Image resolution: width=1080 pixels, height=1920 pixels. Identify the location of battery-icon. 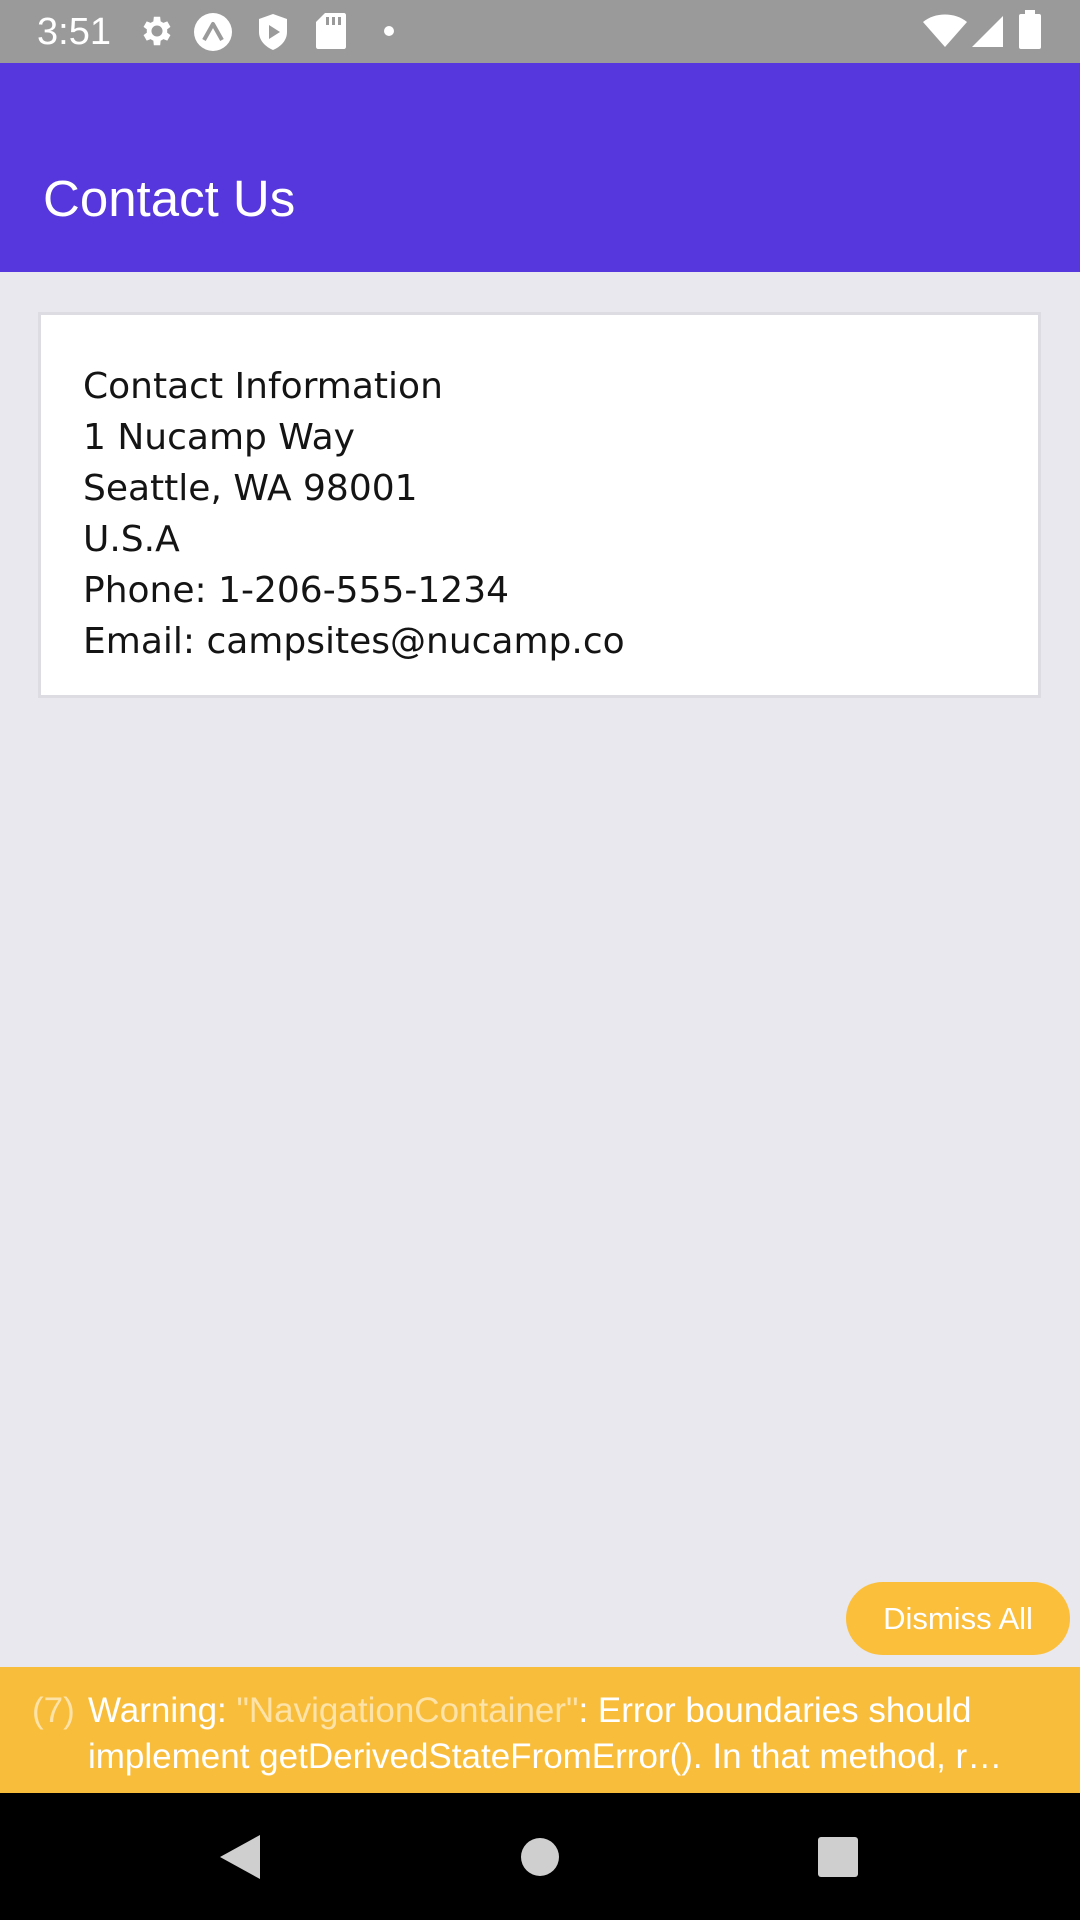
(1030, 29).